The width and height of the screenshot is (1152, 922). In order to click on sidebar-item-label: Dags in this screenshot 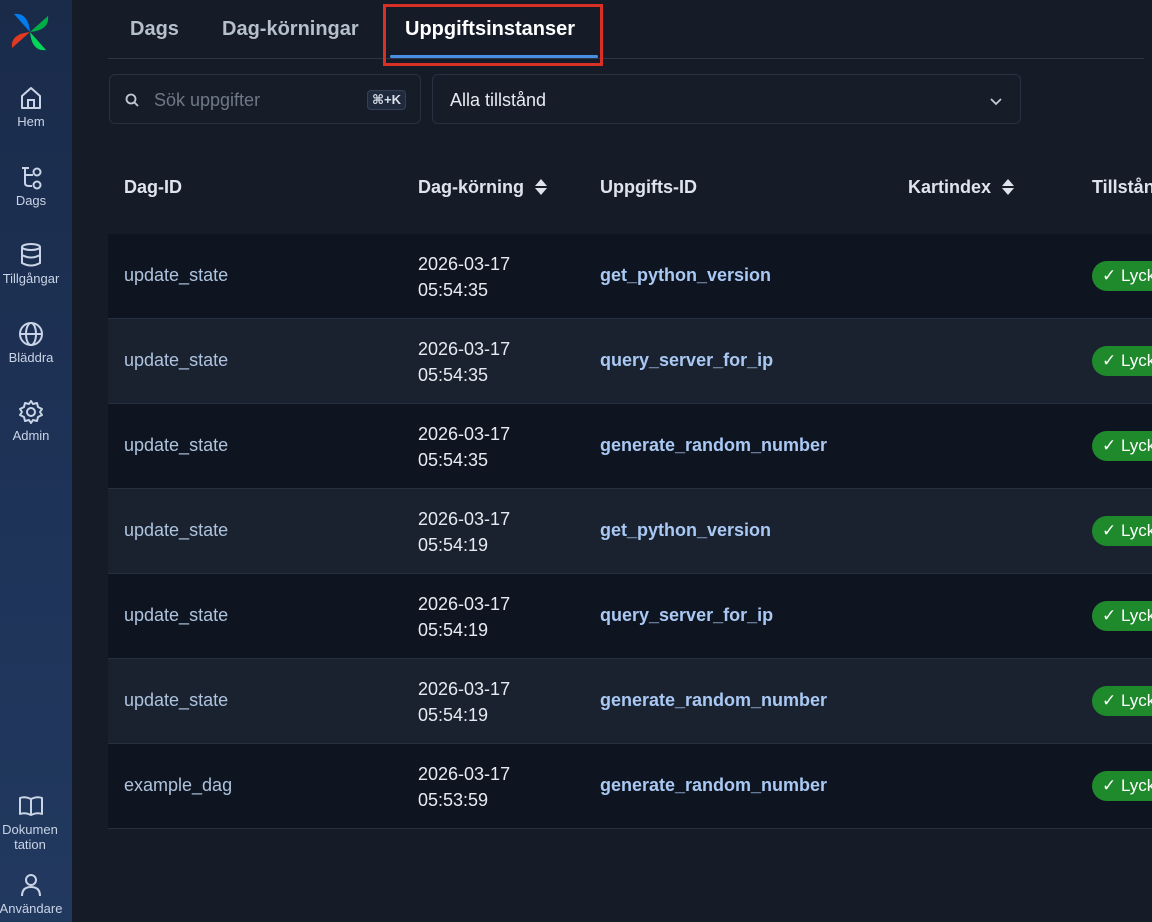, I will do `click(31, 200)`.